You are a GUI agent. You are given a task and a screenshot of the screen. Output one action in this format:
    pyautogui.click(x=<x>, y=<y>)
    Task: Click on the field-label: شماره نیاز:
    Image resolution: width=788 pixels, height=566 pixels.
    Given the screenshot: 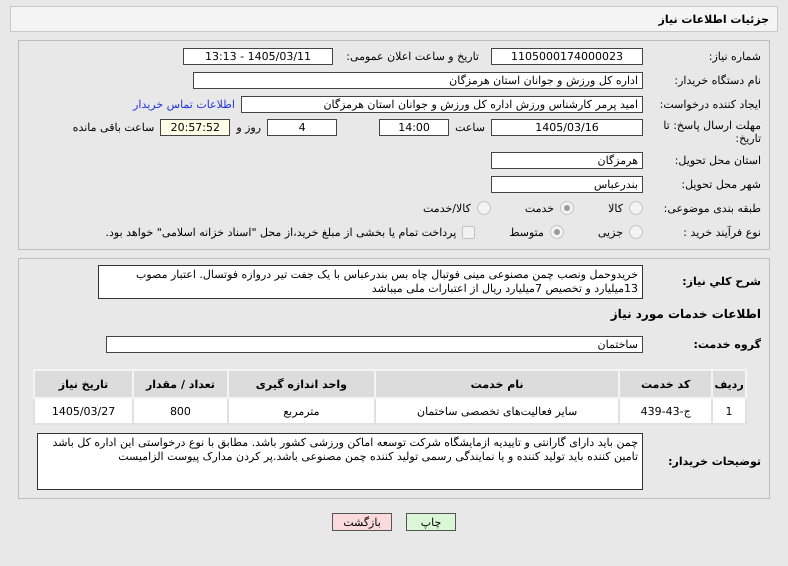 What is the action you would take?
    pyautogui.click(x=734, y=56)
    